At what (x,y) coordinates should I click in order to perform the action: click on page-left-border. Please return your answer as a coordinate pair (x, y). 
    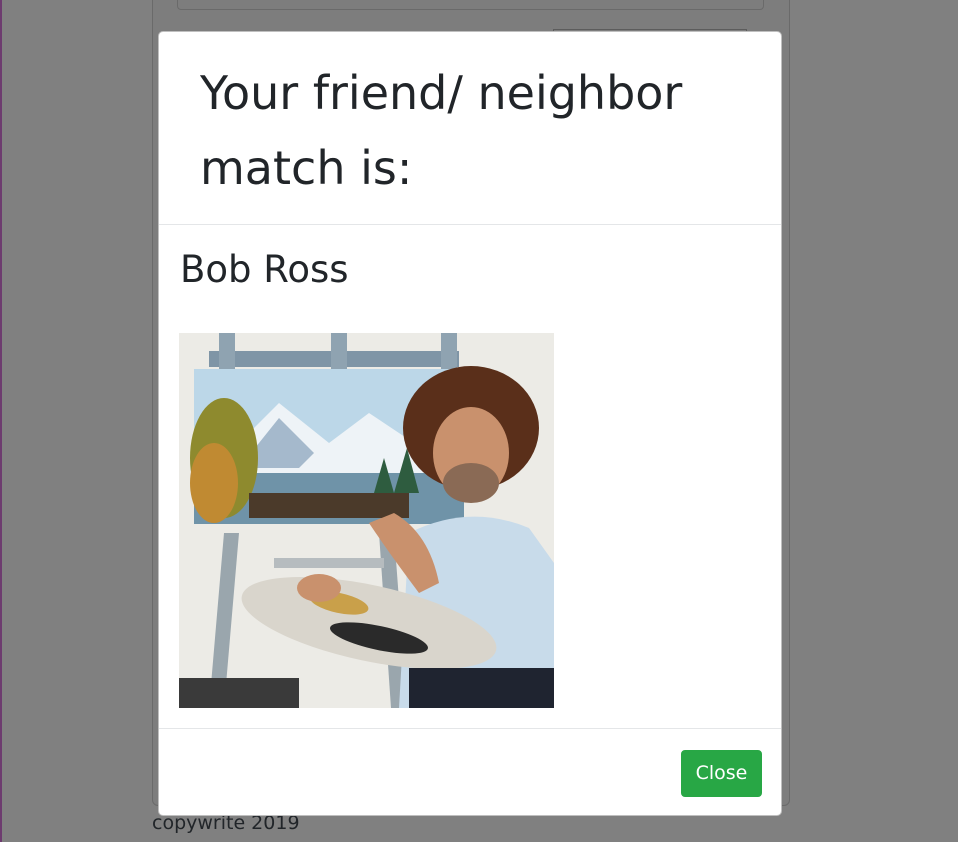
    Looking at the image, I should click on (1, 421).